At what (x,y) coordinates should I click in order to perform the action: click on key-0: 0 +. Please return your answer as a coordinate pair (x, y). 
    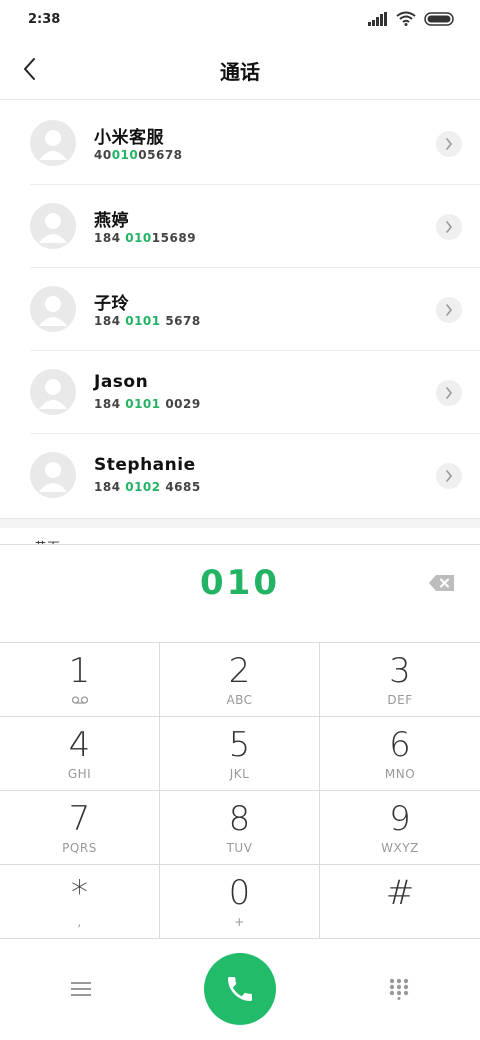
    Looking at the image, I should click on (240, 902).